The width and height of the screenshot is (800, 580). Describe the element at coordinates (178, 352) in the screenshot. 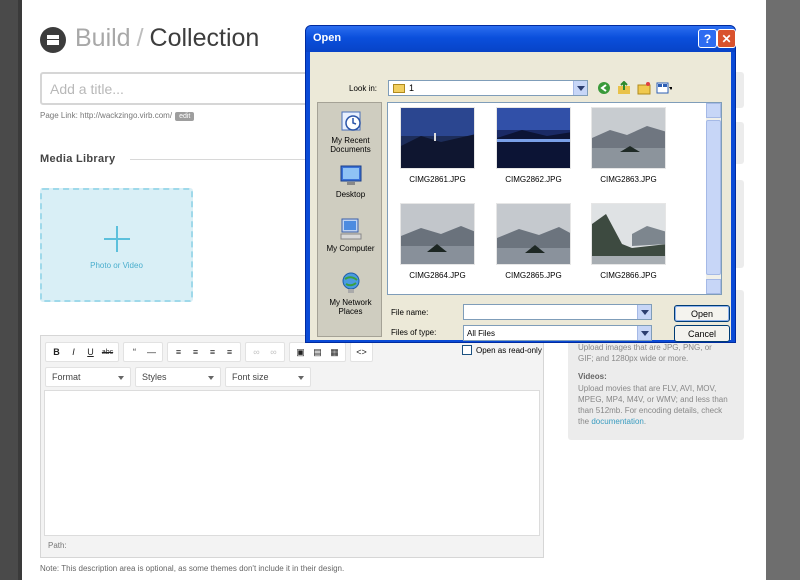

I see `align-left-button: ≡` at that location.